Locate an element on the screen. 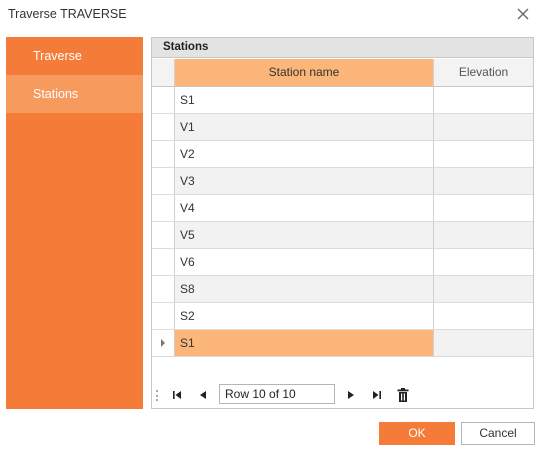  close-icon is located at coordinates (523, 14).